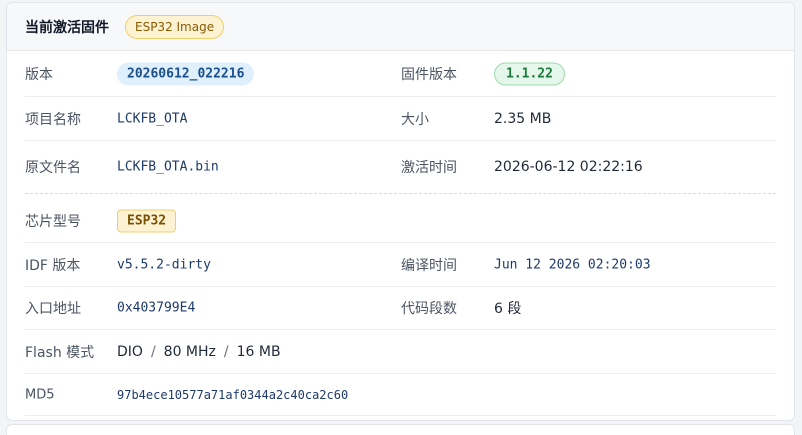 The image size is (802, 435). What do you see at coordinates (53, 309) in the screenshot?
I see `entry-address-label: 入口地址` at bounding box center [53, 309].